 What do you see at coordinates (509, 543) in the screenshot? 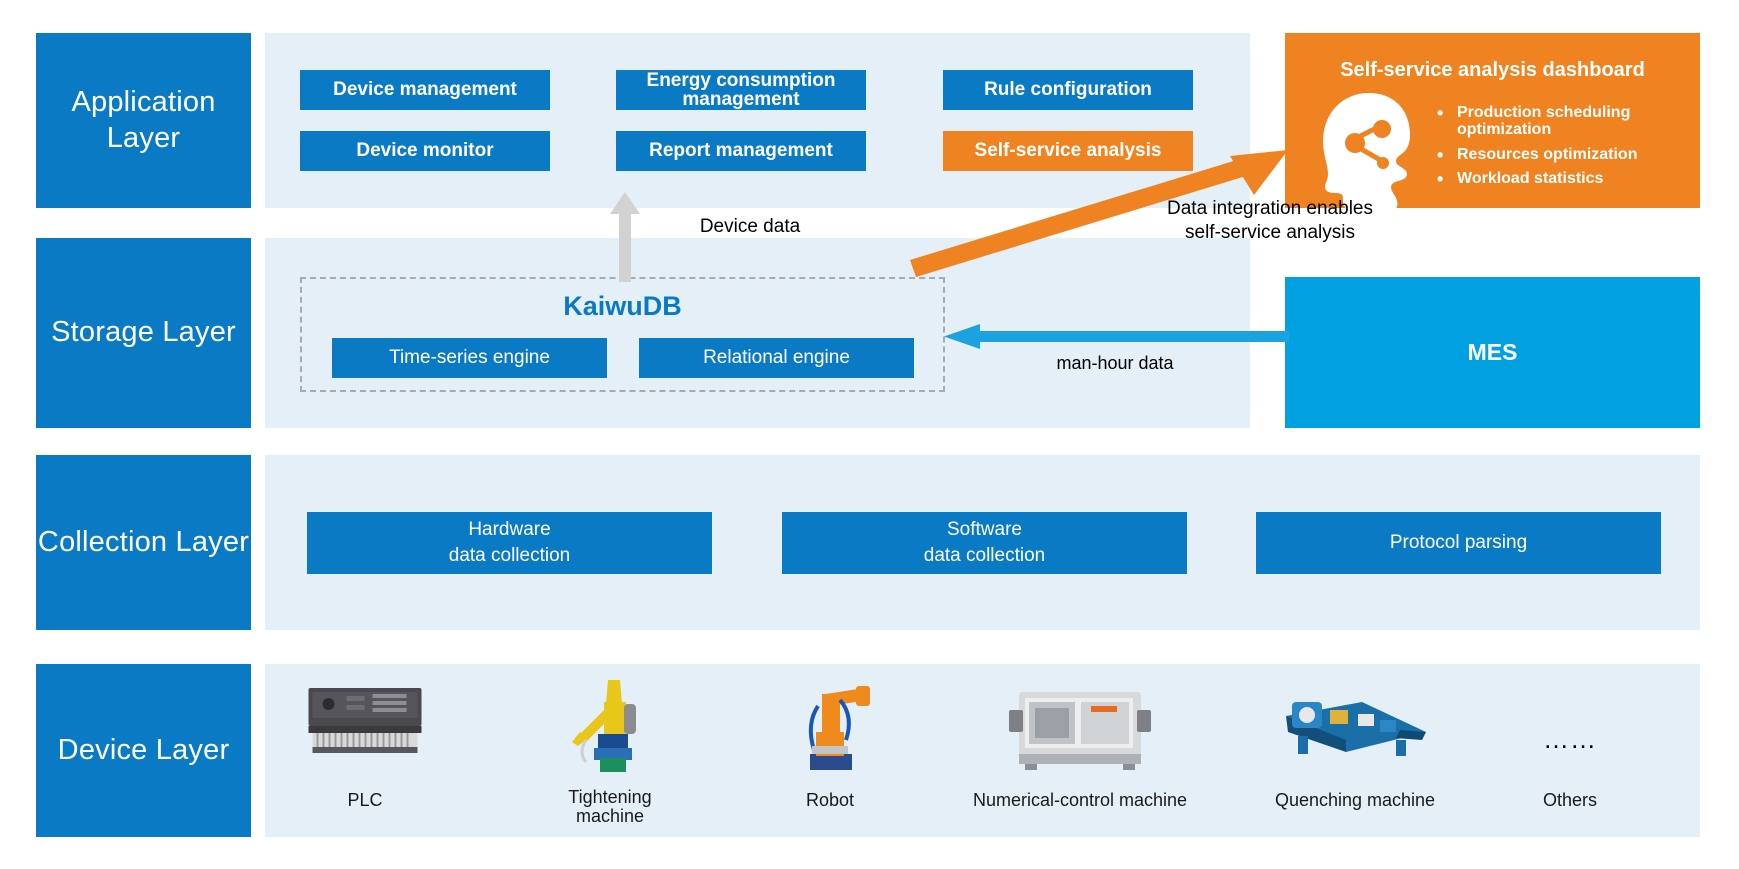
I see `collection-hardware-data-collection: Hardware data collection` at bounding box center [509, 543].